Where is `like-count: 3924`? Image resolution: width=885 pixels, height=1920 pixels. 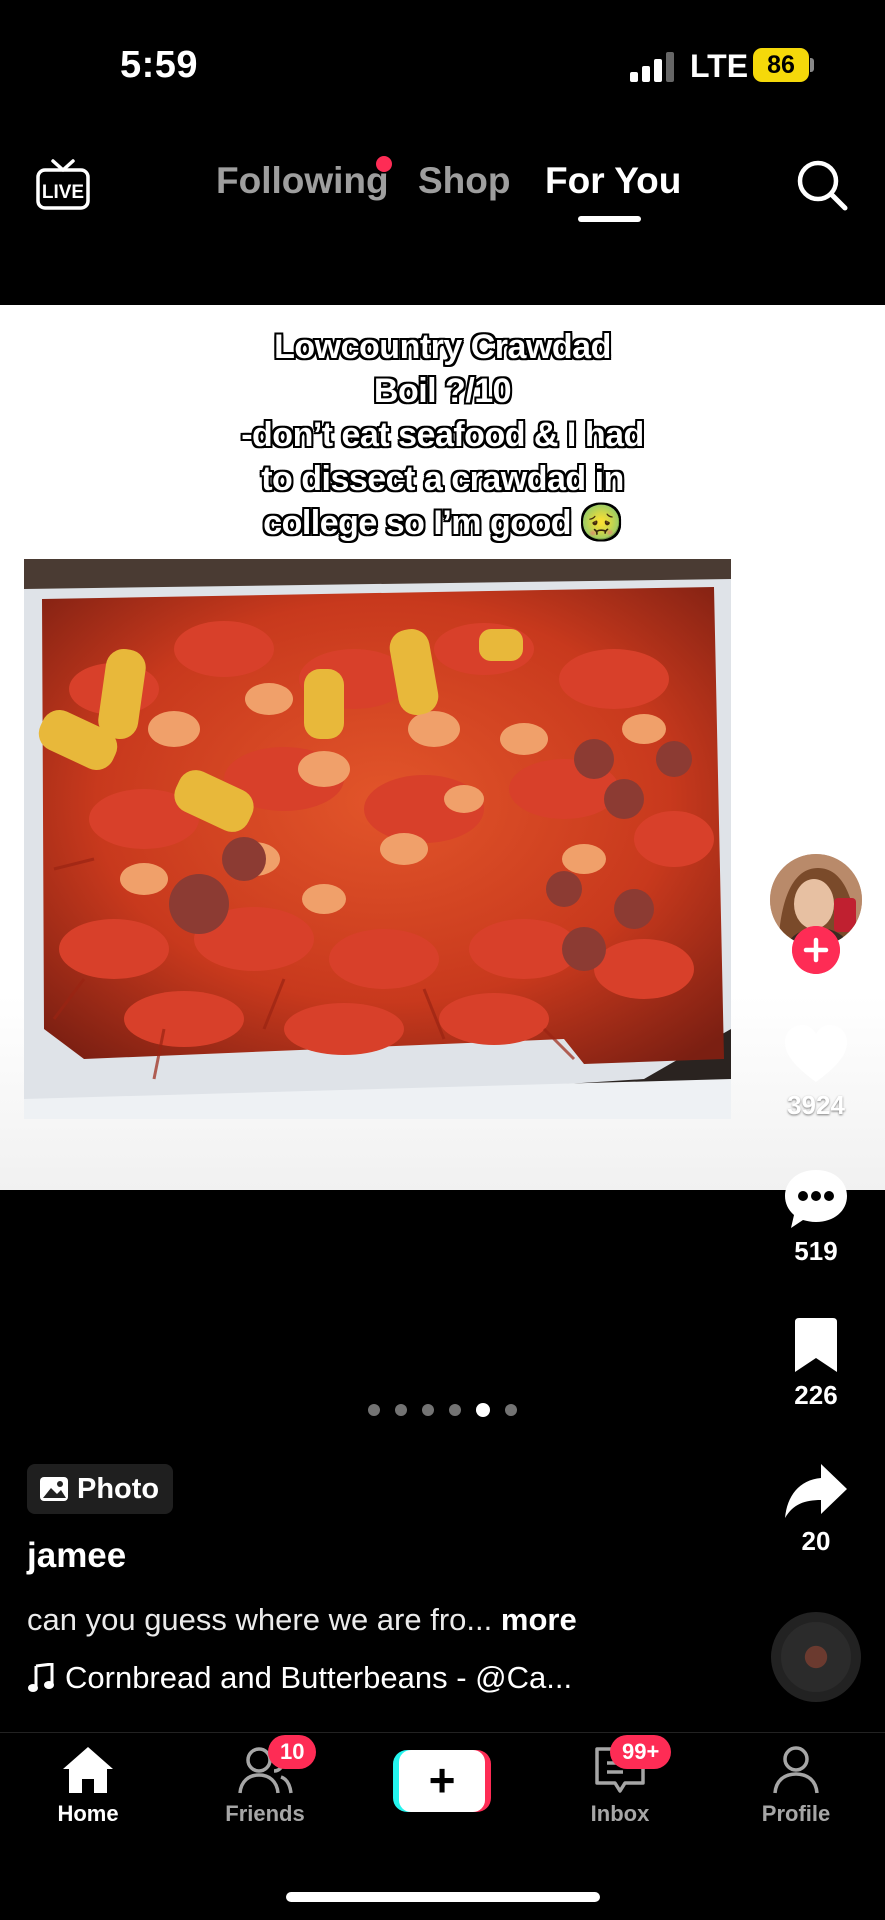 like-count: 3924 is located at coordinates (816, 1105).